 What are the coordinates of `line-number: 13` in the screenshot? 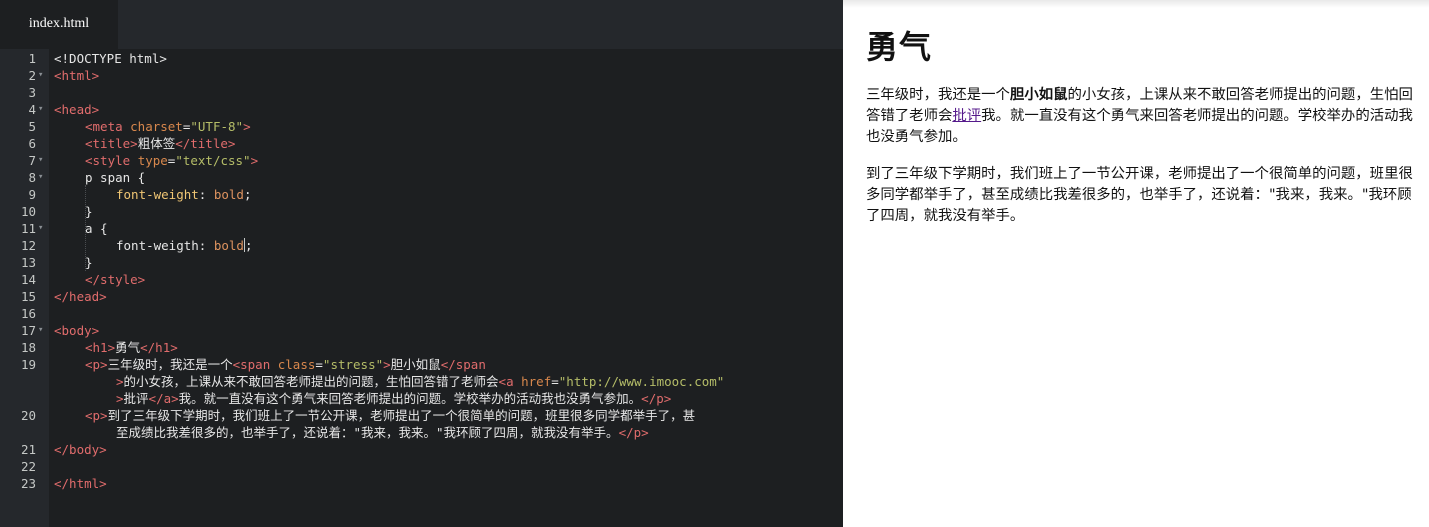 It's located at (28, 262).